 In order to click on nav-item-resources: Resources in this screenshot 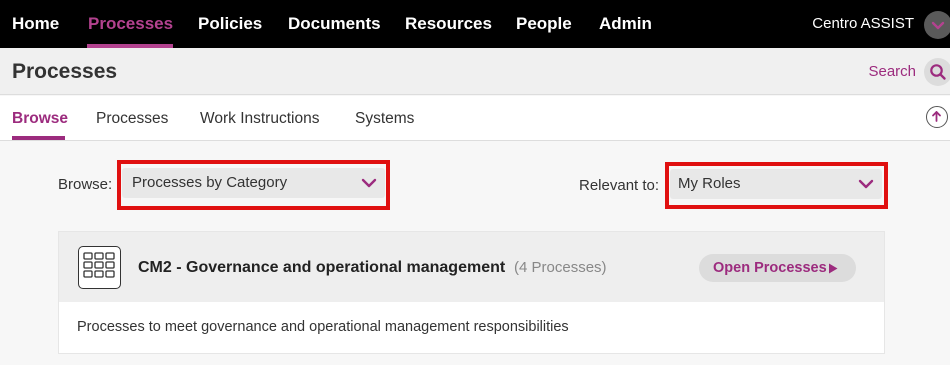, I will do `click(448, 24)`.